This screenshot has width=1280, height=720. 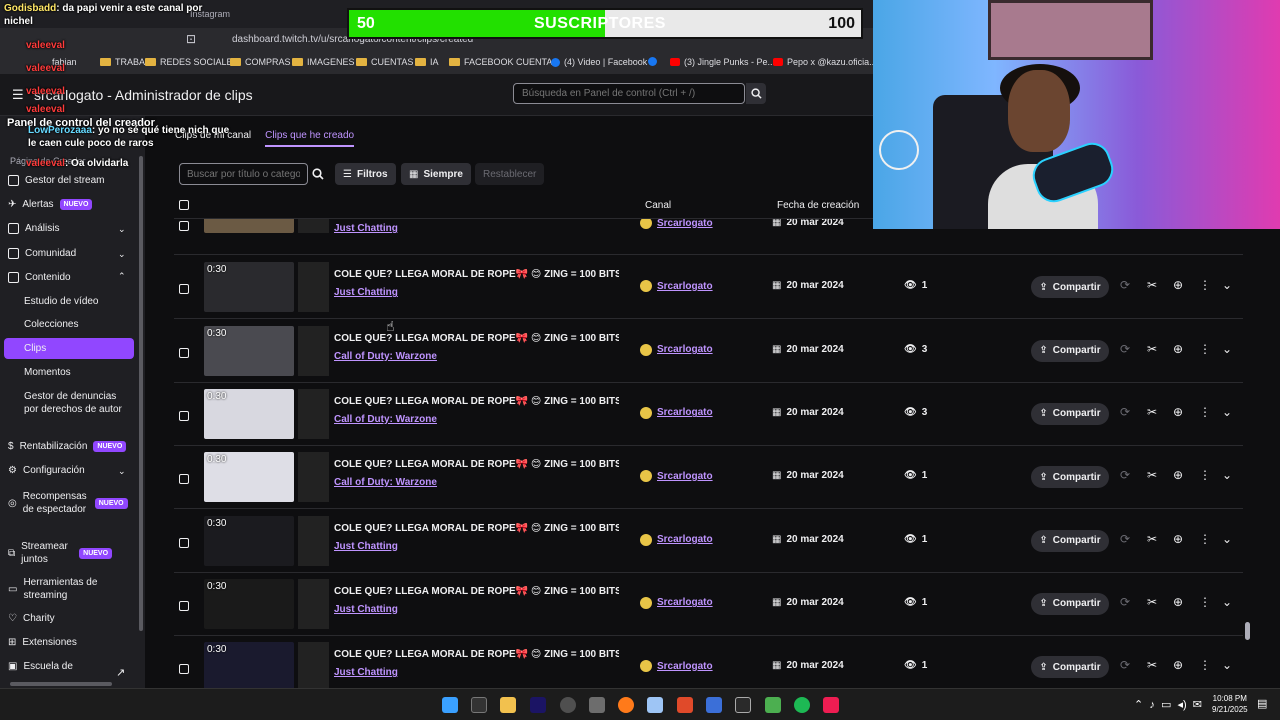 I want to click on sidebar-item-alerts: ✈ Alertas NUEVO, so click(x=50, y=204).